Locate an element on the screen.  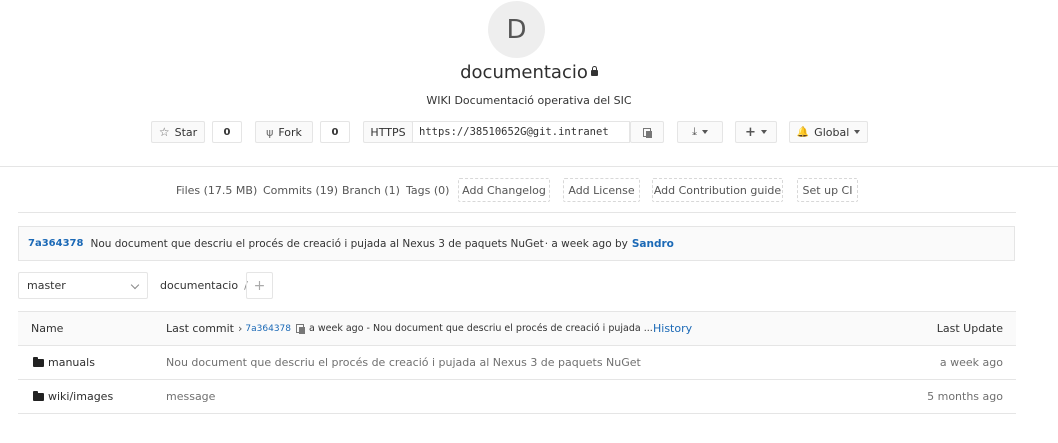
star-button: ☆ Star is located at coordinates (178, 132).